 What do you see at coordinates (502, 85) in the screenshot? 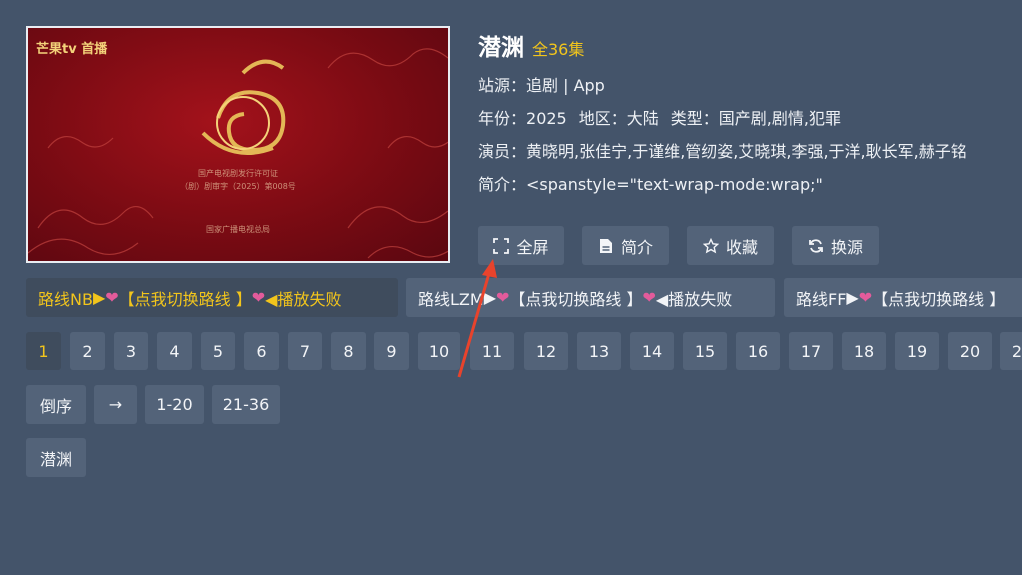
I see `source-label: 站源：` at bounding box center [502, 85].